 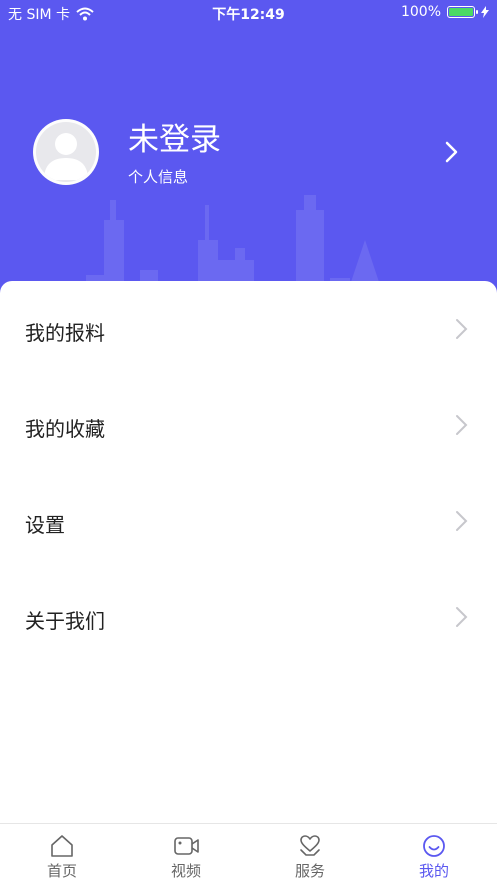 What do you see at coordinates (420, 12) in the screenshot?
I see `battery-percent: 100%` at bounding box center [420, 12].